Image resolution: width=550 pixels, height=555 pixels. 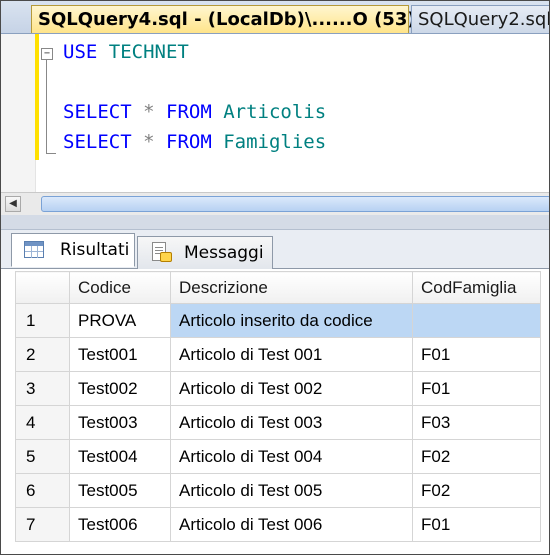 I want to click on table-row: 5 Test004 Articolo di Test 004 F02, so click(x=278, y=456).